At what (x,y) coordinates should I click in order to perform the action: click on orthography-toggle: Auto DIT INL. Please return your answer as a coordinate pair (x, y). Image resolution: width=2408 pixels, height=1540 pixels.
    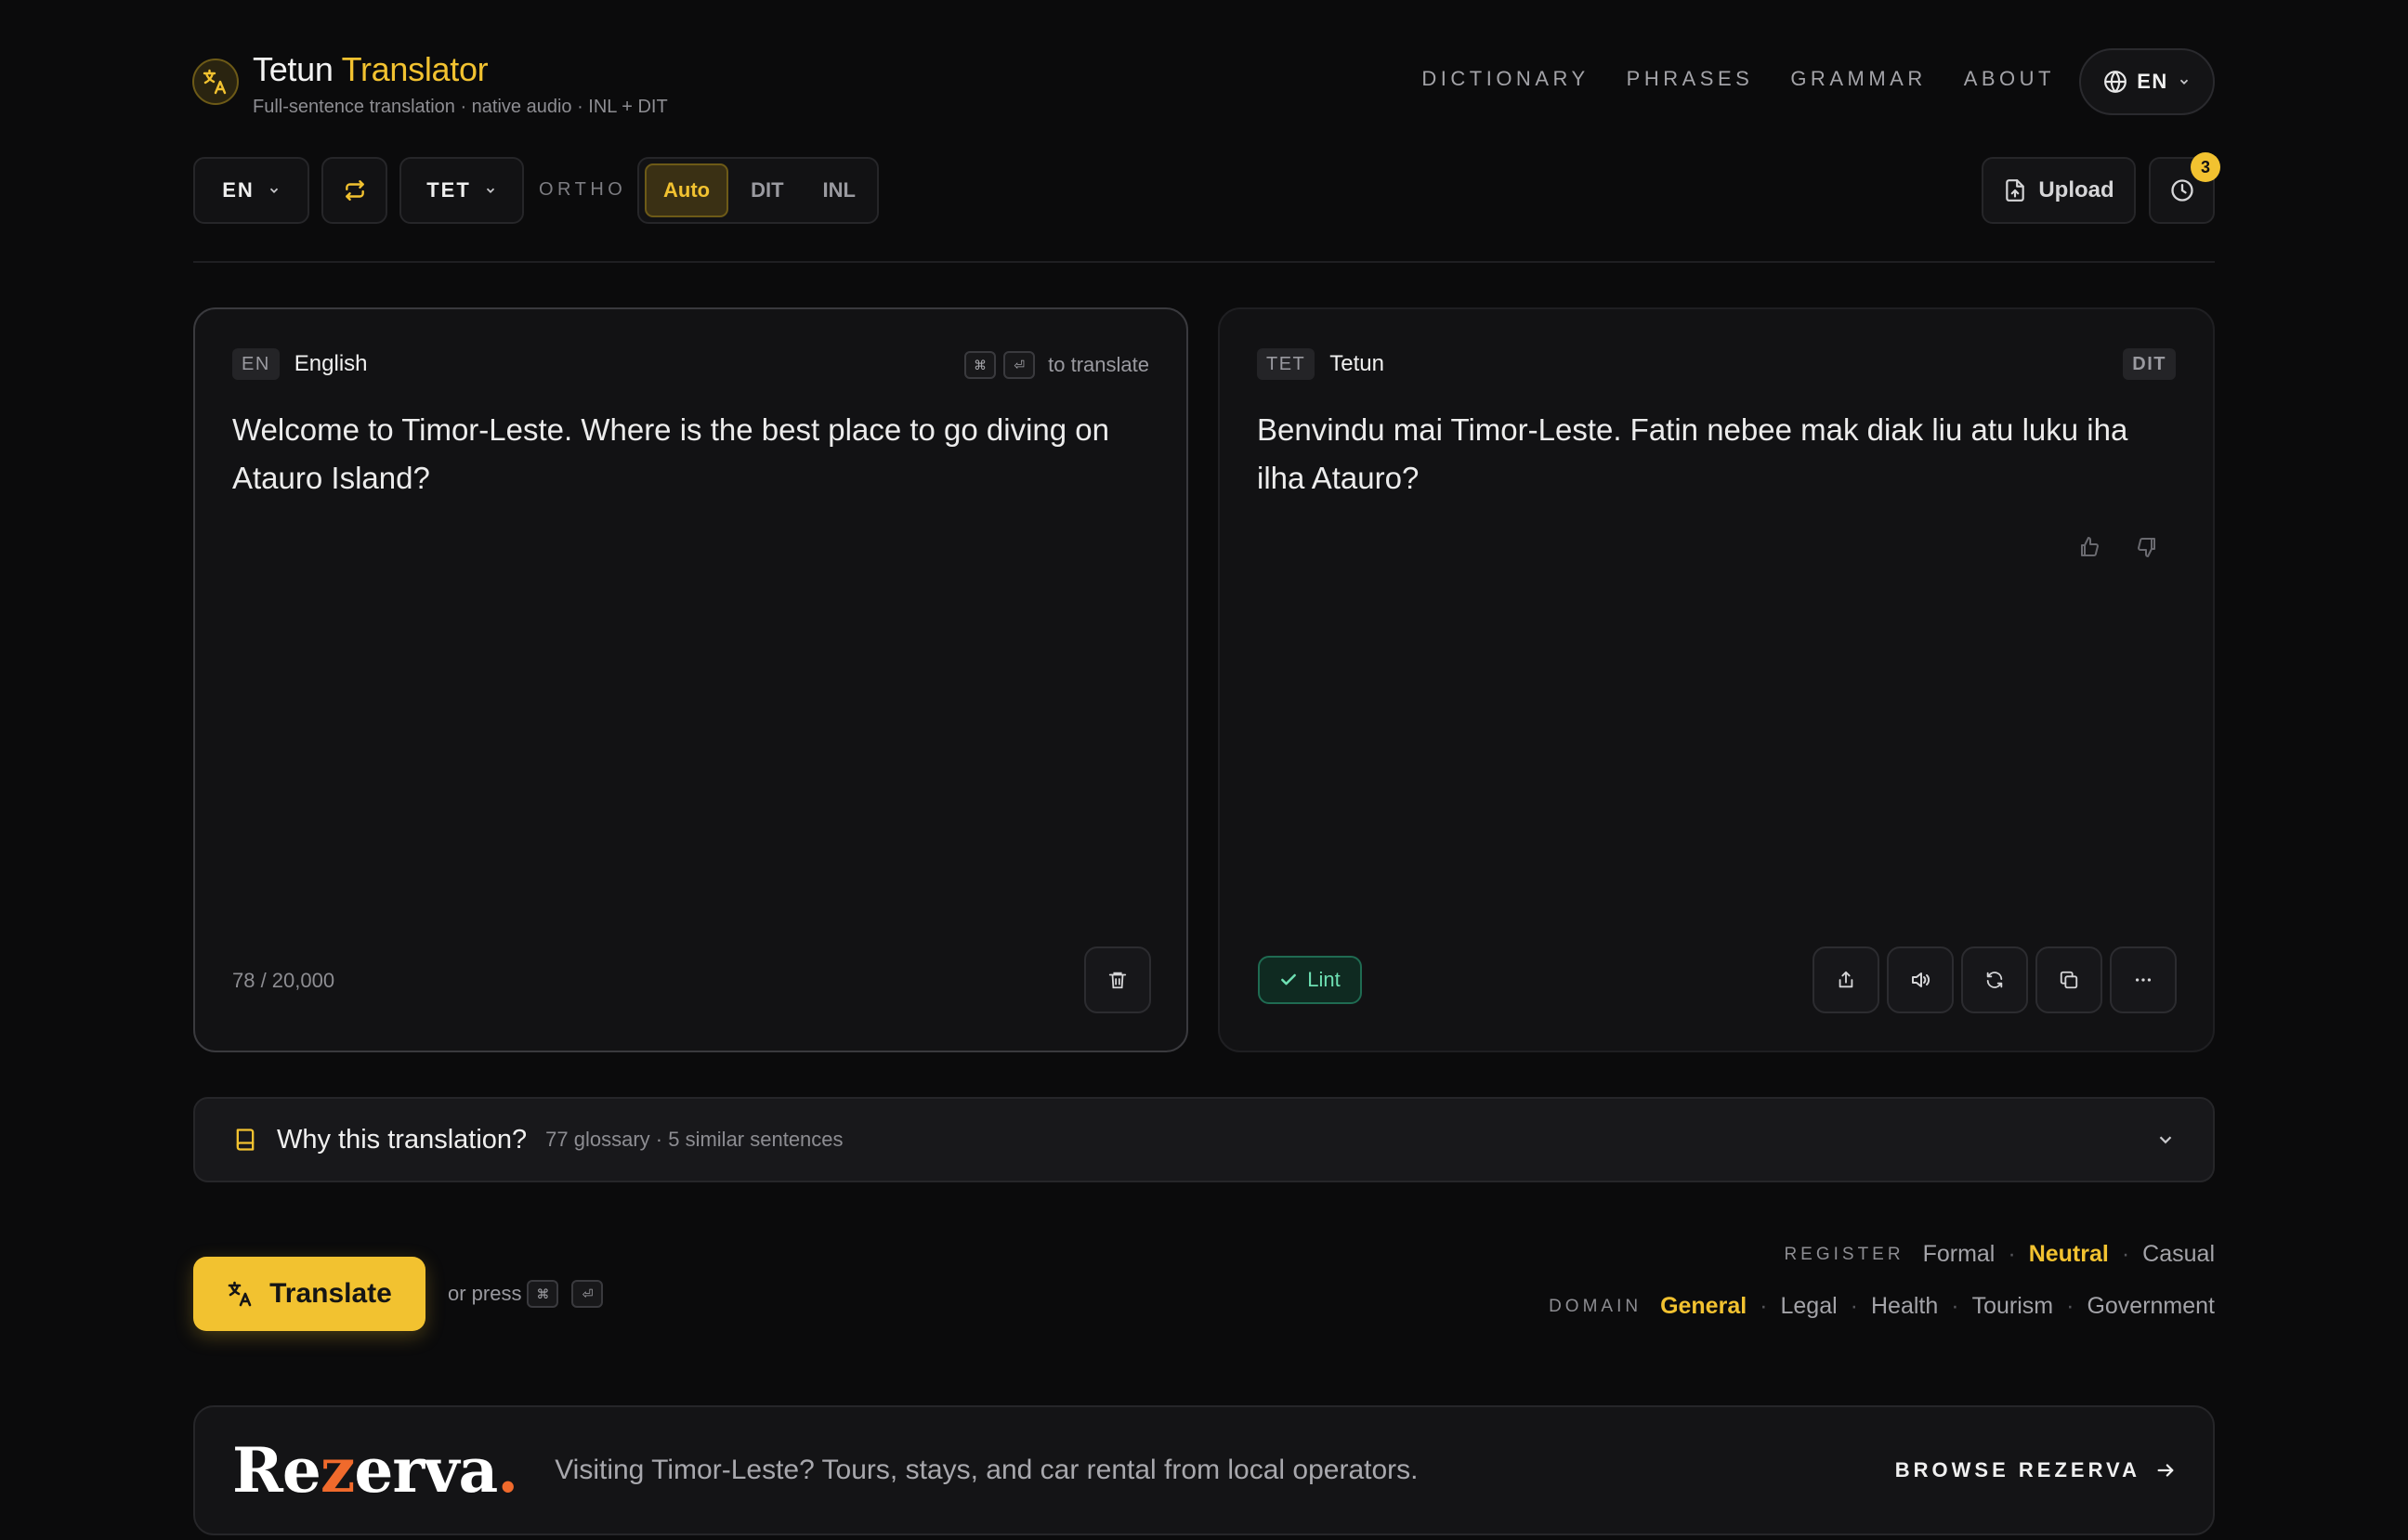
    Looking at the image, I should click on (758, 190).